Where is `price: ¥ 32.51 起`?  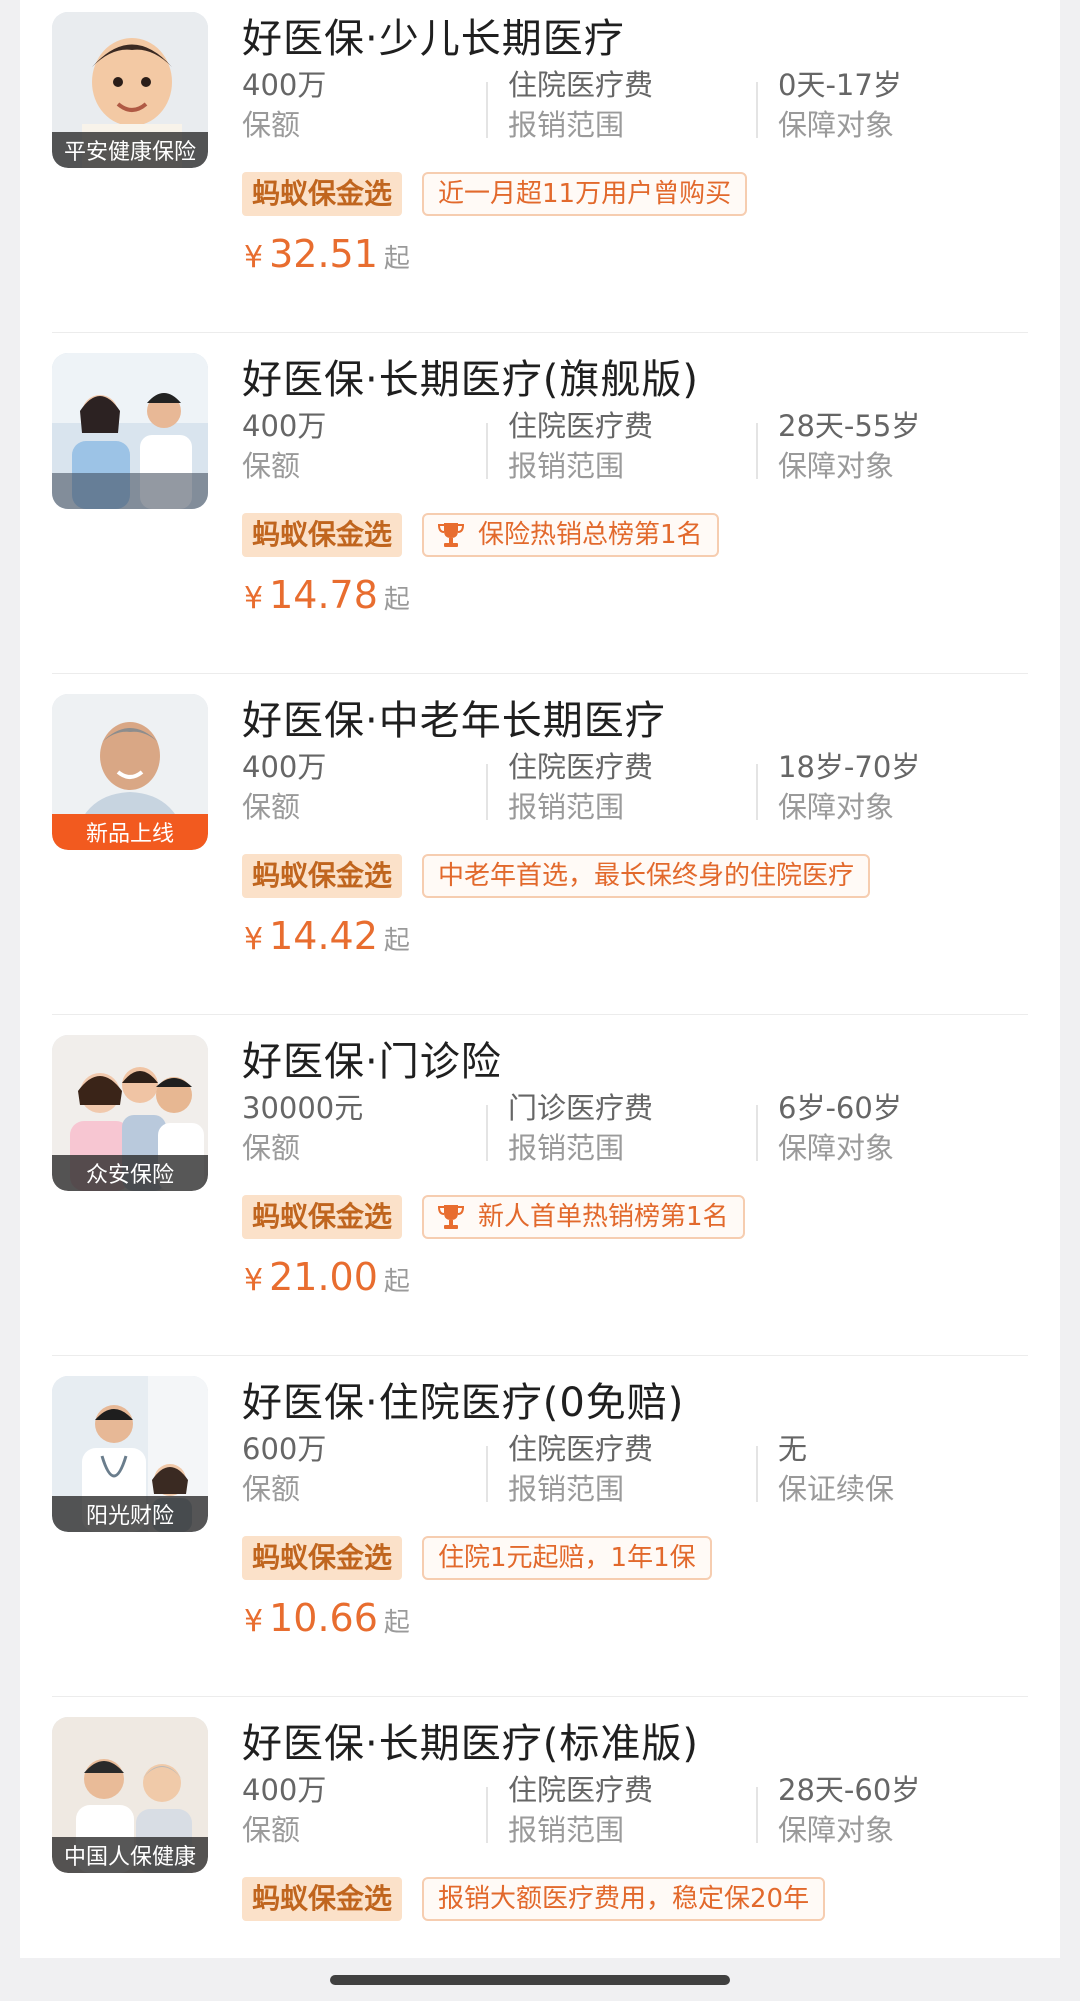
price: ¥ 32.51 起 is located at coordinates (327, 254).